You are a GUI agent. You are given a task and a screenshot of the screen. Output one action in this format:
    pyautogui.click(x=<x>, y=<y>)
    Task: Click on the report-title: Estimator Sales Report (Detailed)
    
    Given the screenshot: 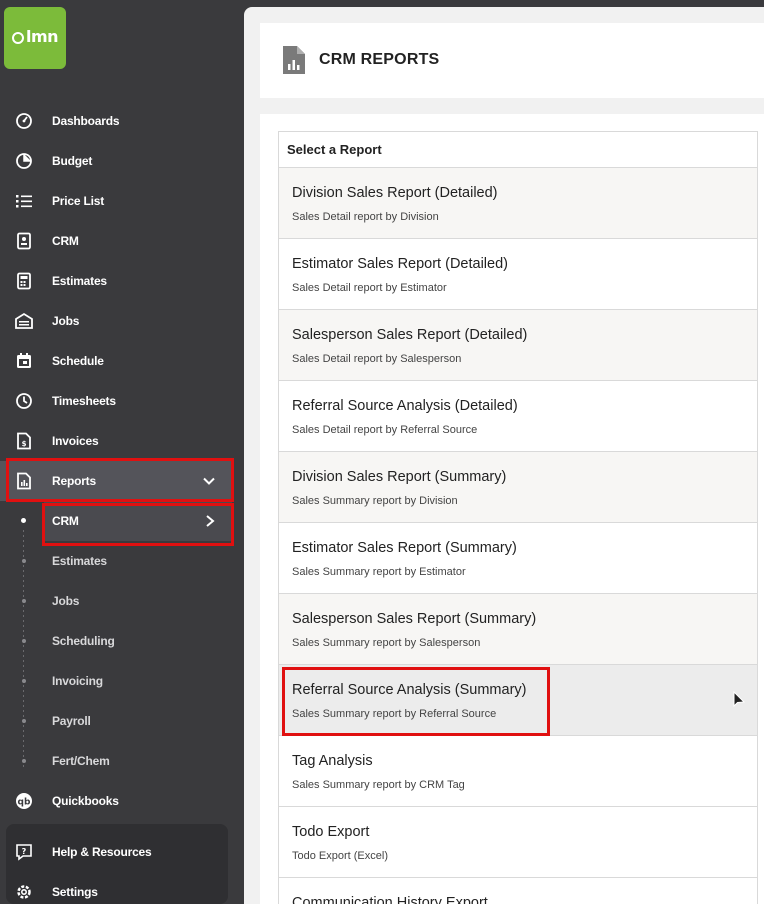 What is the action you would take?
    pyautogui.click(x=400, y=264)
    